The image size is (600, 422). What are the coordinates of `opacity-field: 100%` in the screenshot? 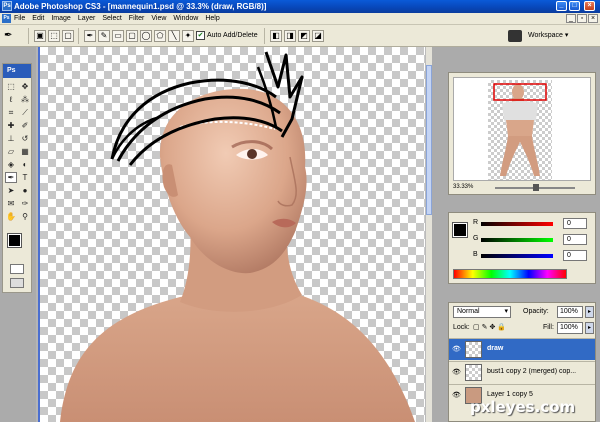 It's located at (570, 312).